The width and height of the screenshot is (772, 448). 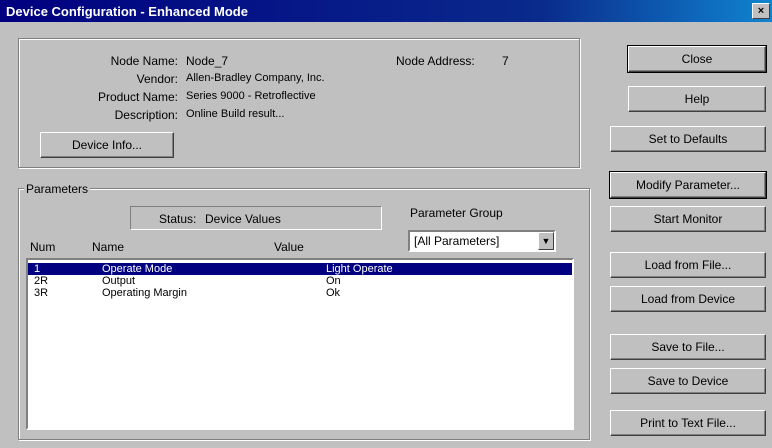 I want to click on save-to-device-label: Save to Device, so click(x=688, y=381).